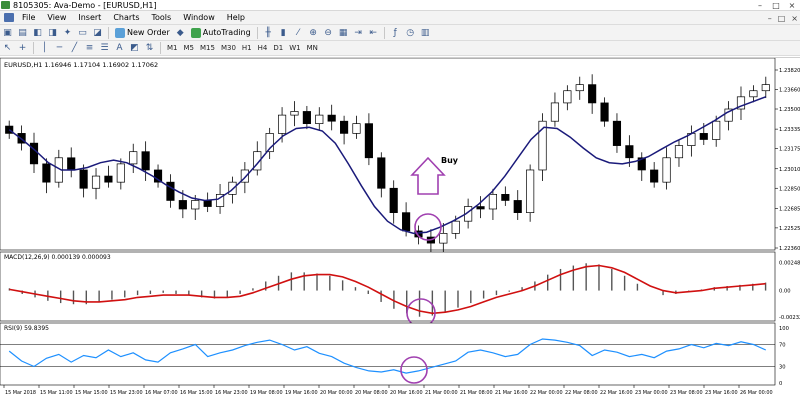 This screenshot has width=800, height=400. I want to click on price-label: 1.22525, so click(789, 229).